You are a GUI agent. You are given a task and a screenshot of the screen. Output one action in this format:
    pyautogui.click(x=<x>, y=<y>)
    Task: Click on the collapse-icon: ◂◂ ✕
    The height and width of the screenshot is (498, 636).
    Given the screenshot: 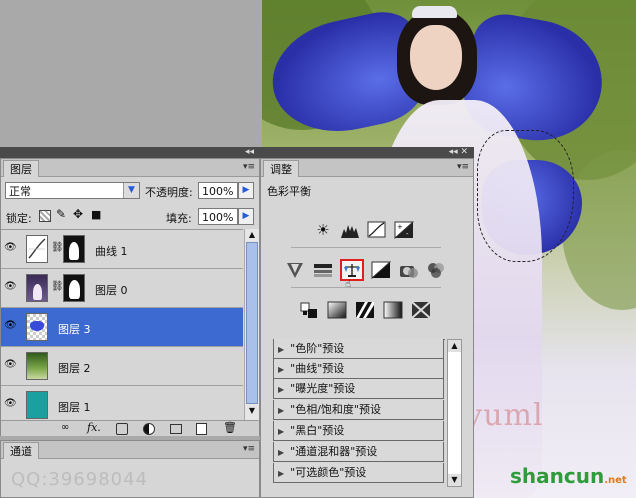 What is the action you would take?
    pyautogui.click(x=367, y=152)
    